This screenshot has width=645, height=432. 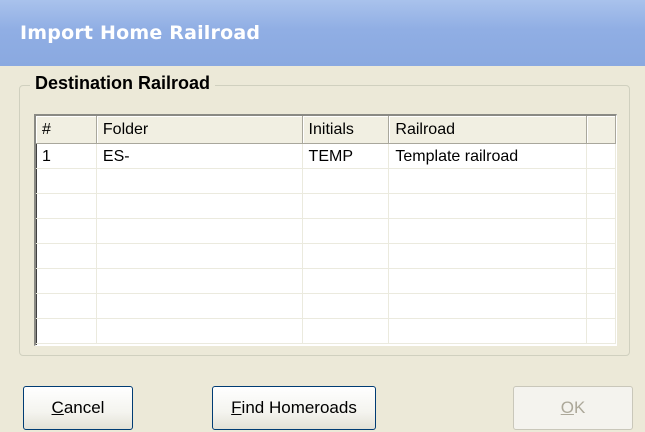 I want to click on cell-initials: TEMP, so click(x=346, y=156).